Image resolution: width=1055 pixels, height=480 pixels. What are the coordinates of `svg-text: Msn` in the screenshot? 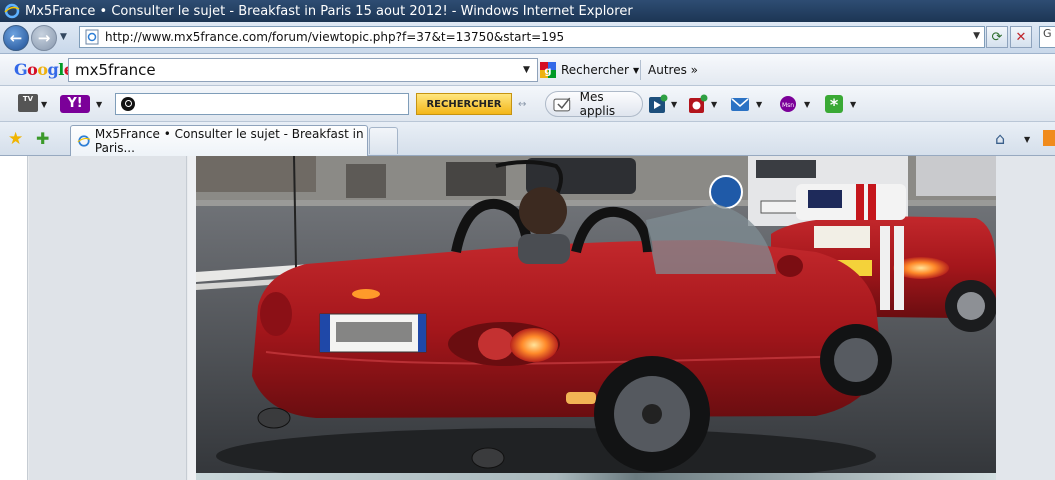 It's located at (788, 105).